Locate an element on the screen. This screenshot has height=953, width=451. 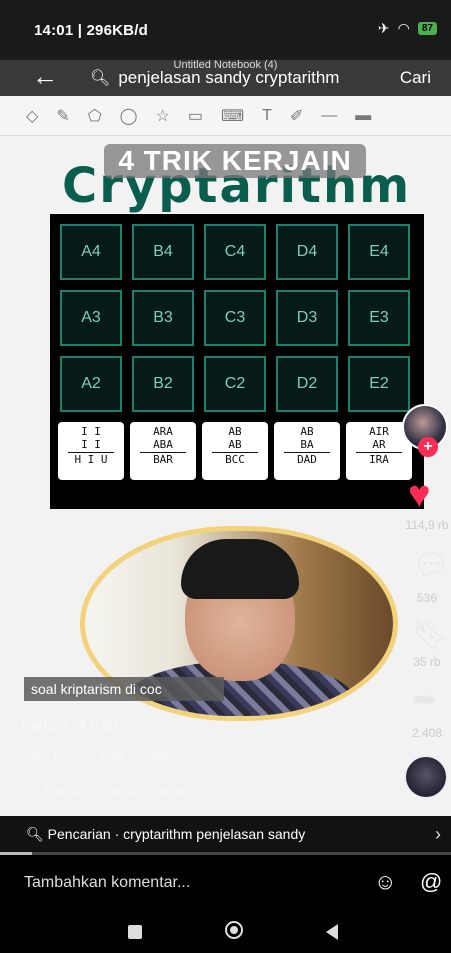
grid-cell: A2 is located at coordinates (91, 384).